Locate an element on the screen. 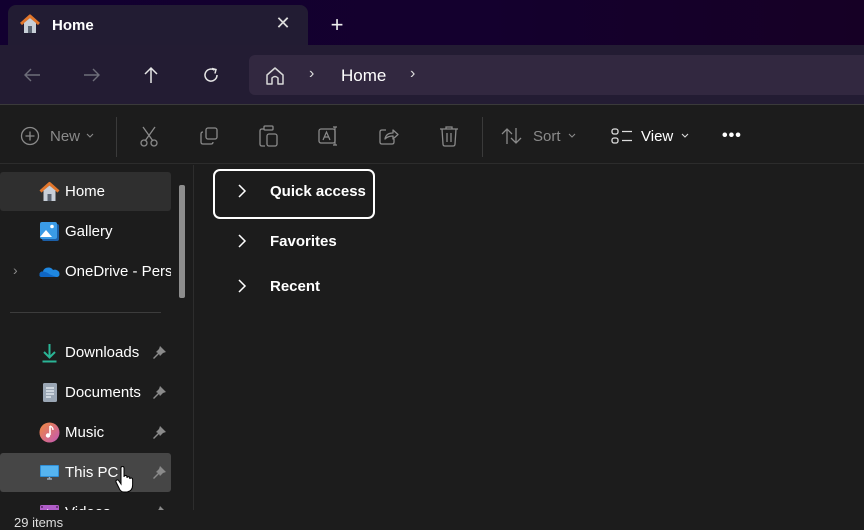 The width and height of the screenshot is (864, 530). videos-icon is located at coordinates (49, 507).